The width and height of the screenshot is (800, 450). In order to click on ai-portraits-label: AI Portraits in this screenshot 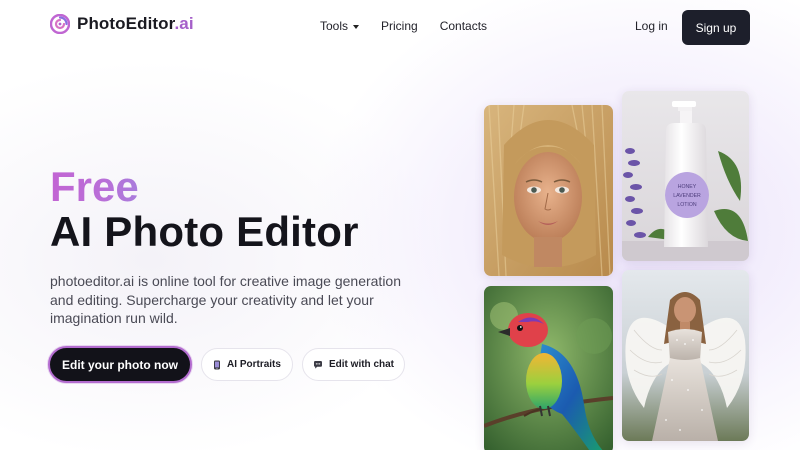, I will do `click(254, 364)`.